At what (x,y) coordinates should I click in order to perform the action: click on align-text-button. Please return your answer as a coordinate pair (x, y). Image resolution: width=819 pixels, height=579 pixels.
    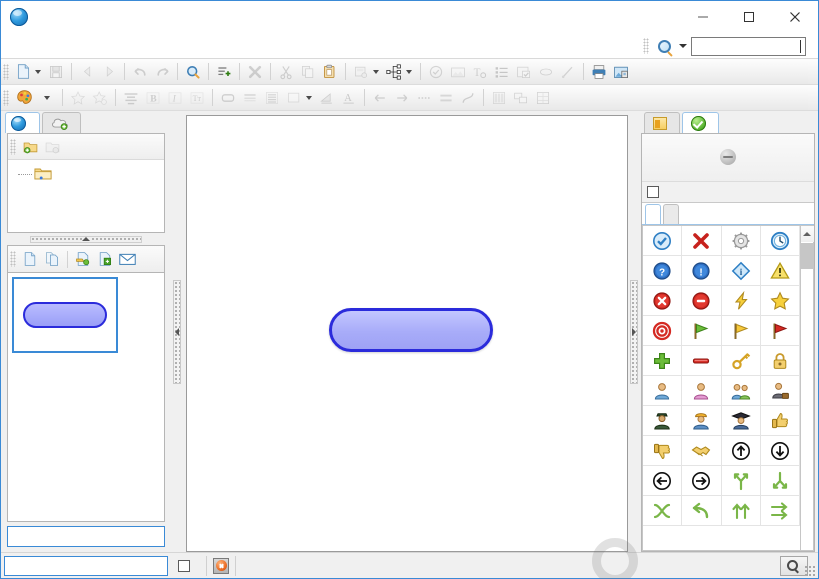
    Looking at the image, I should click on (131, 98).